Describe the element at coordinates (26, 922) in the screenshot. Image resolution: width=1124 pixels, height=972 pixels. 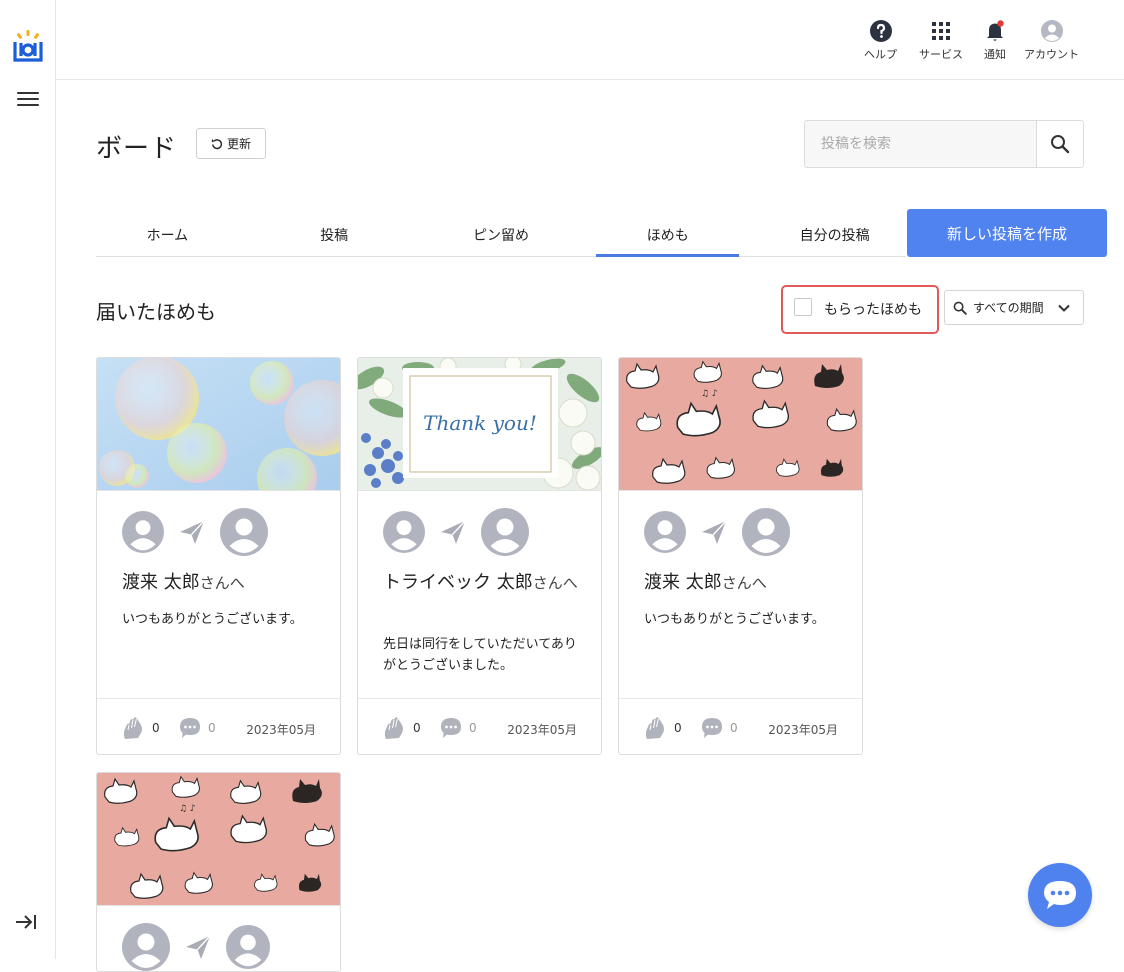
I see `expand-sidebar-icon` at that location.